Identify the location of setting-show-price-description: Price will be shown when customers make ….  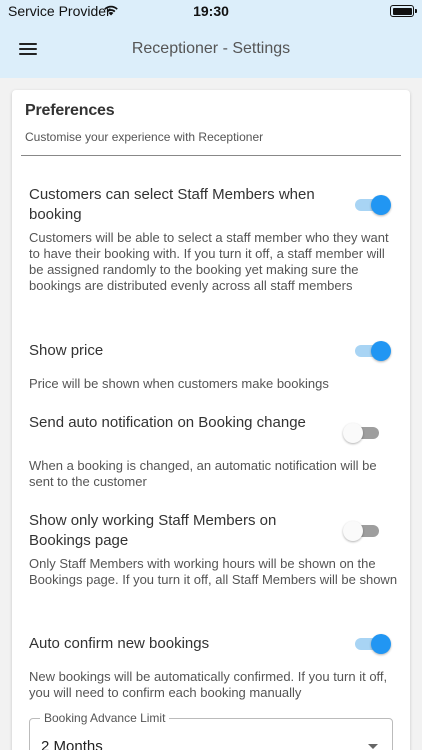
(179, 383).